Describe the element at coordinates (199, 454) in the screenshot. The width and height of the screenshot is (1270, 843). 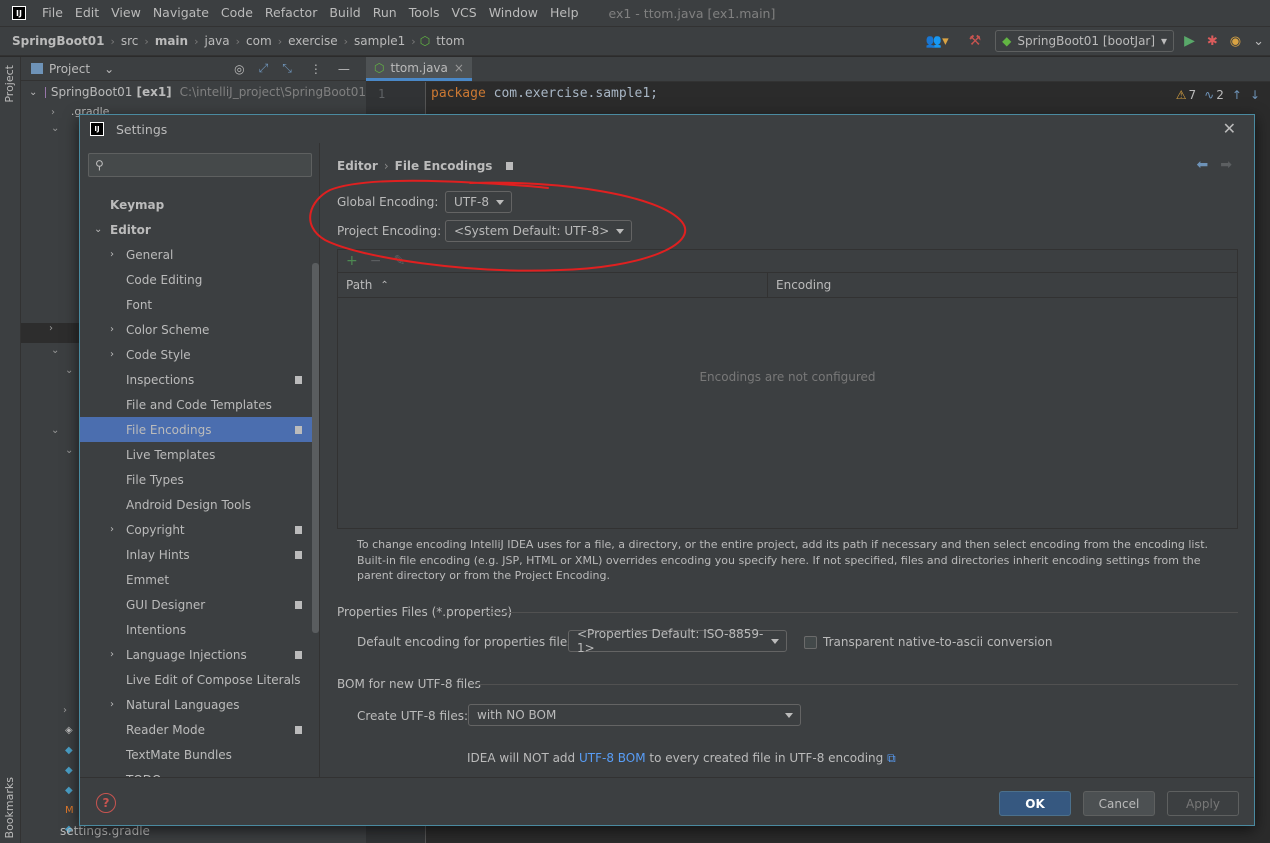
I see `sidebar-item-live-templates: Live Templates` at that location.